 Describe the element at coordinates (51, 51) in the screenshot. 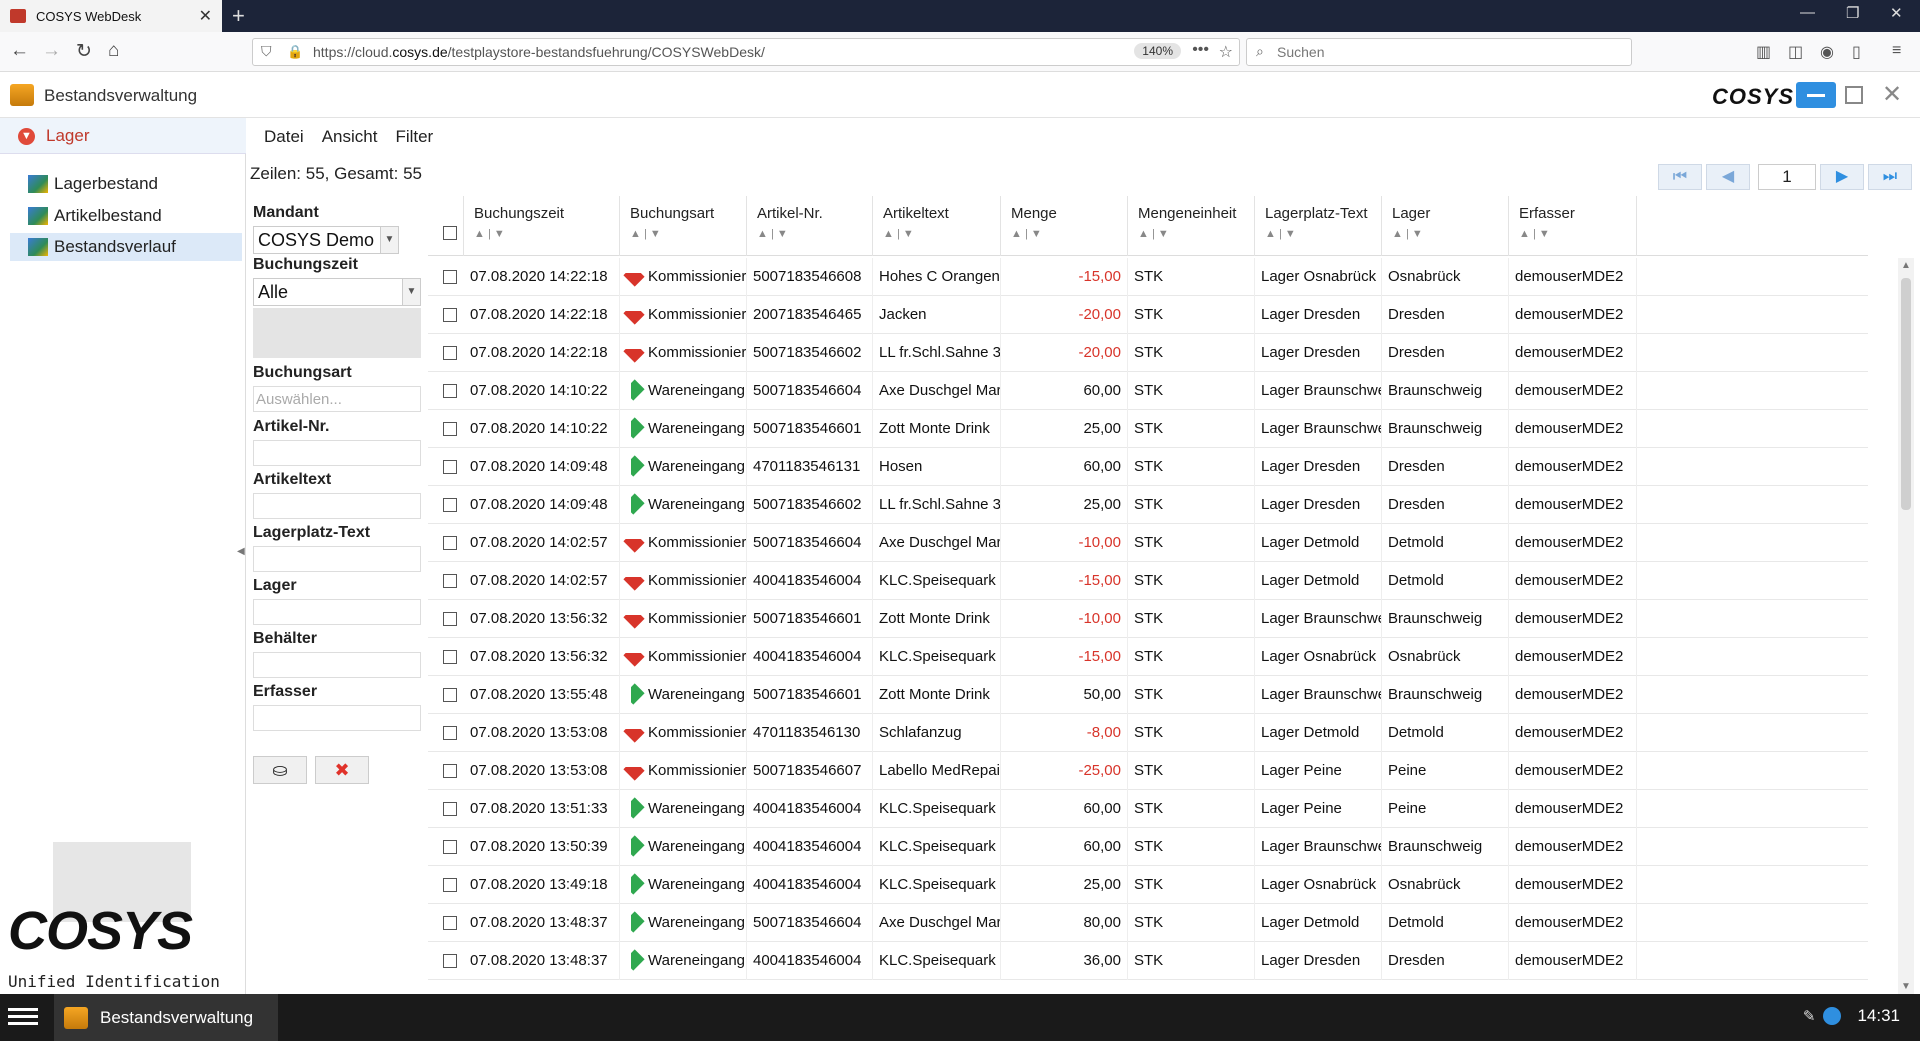

I see `forward-icon: →` at that location.